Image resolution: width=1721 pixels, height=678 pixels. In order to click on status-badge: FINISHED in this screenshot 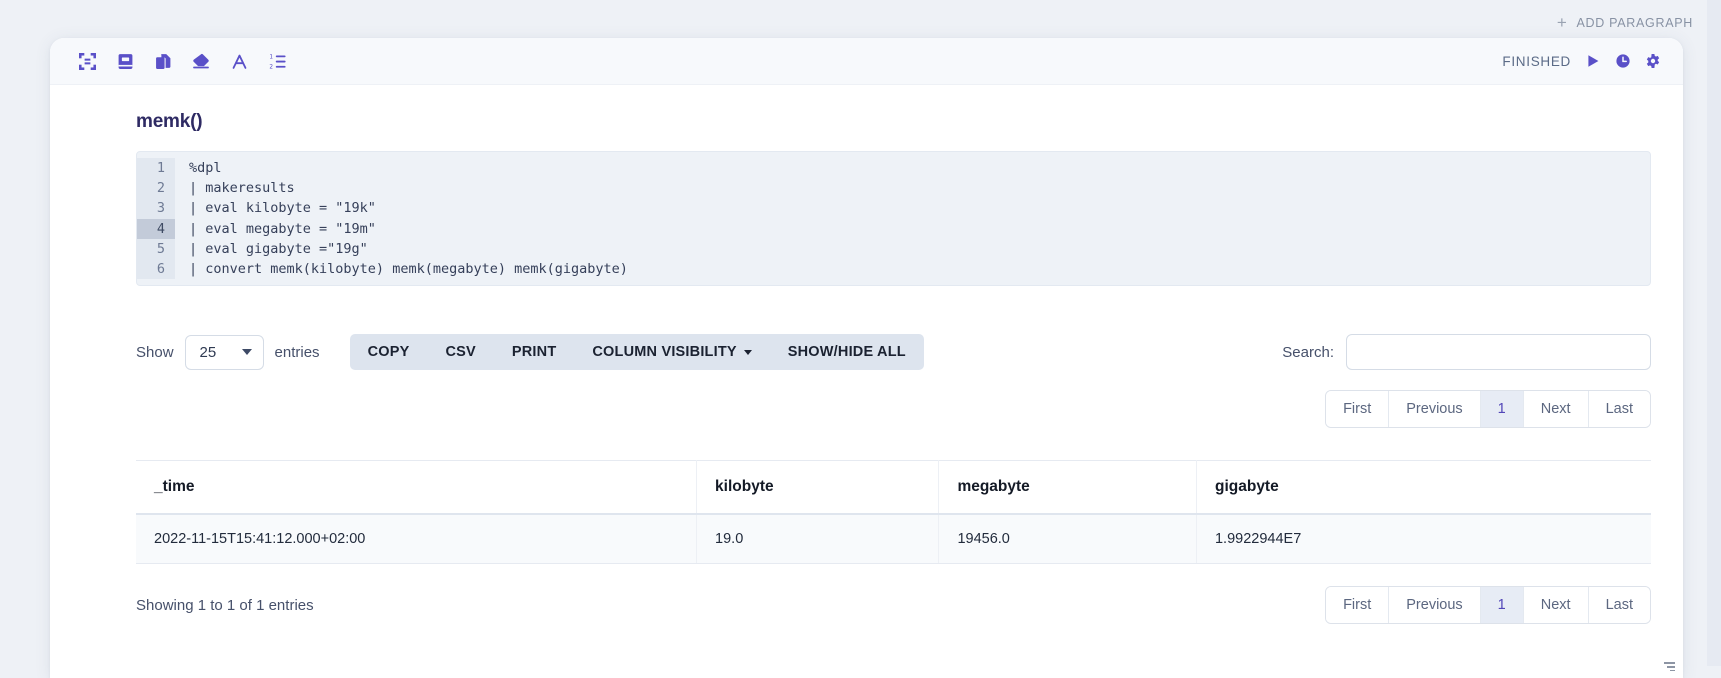, I will do `click(1536, 61)`.